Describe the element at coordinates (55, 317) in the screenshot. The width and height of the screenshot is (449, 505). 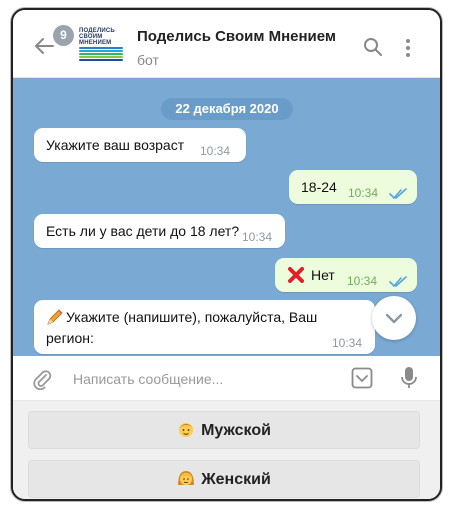
I see `pencil-icon` at that location.